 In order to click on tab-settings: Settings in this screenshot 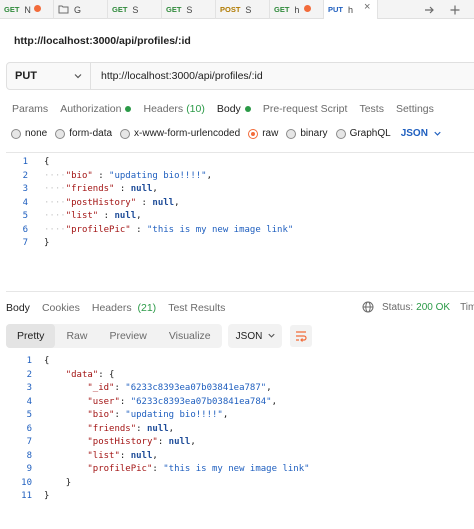, I will do `click(415, 109)`.